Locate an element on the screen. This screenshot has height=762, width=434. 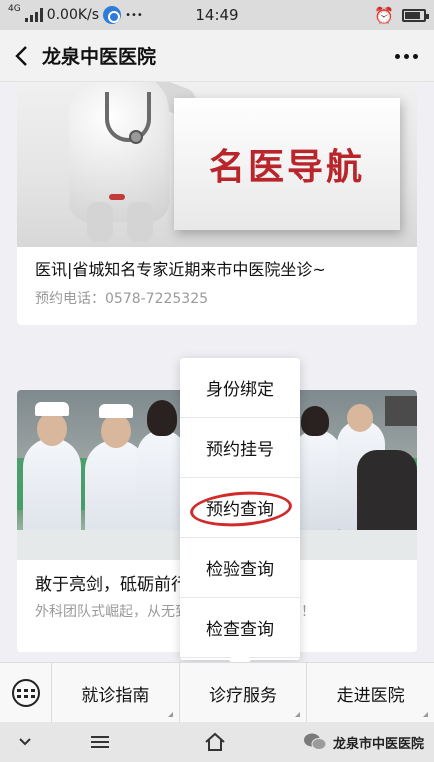
wechat-icon is located at coordinates (315, 741).